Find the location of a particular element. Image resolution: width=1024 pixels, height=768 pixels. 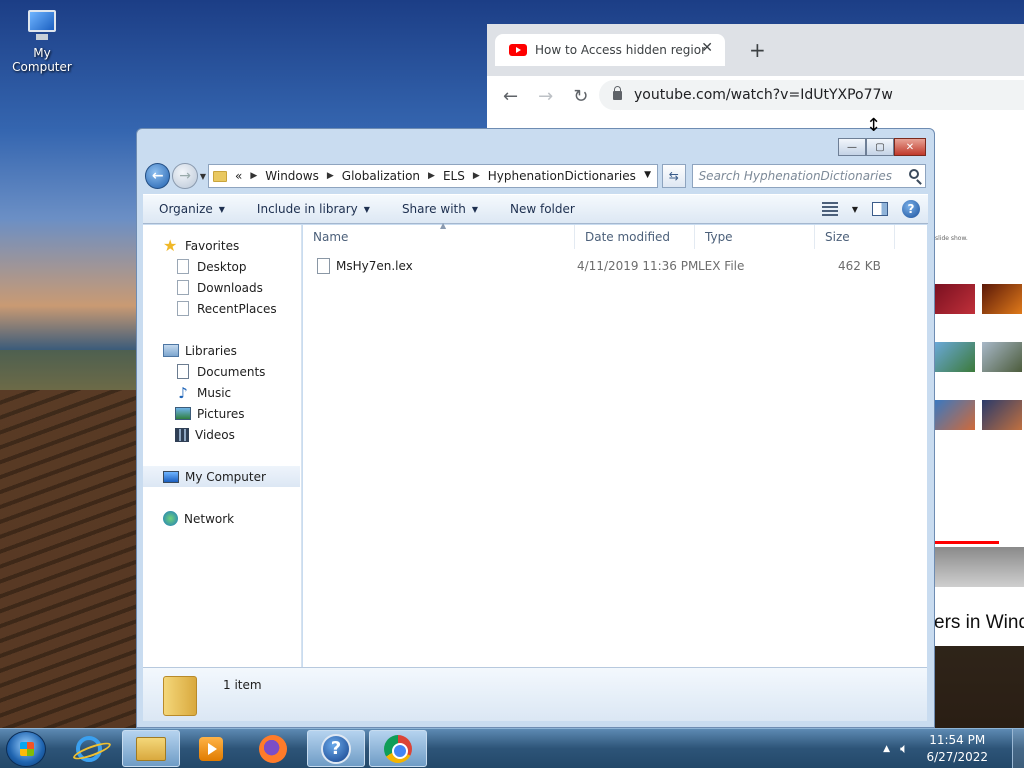

breadcrumb-overflow: « is located at coordinates (238, 176).